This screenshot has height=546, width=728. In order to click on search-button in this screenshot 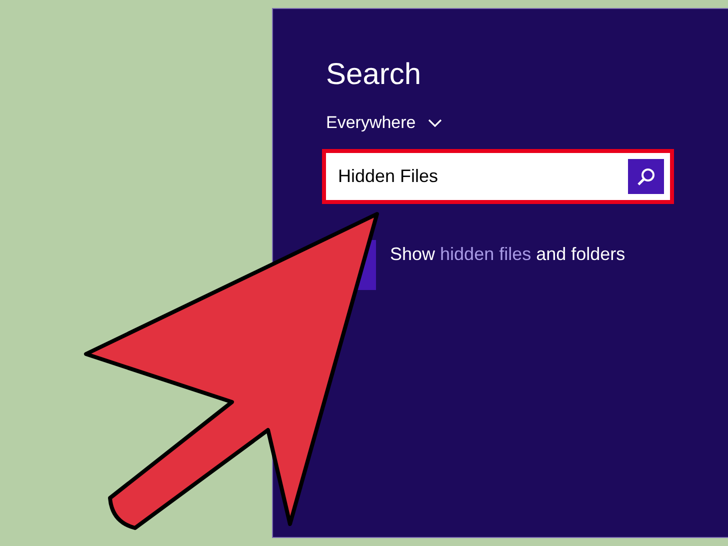, I will do `click(646, 176)`.